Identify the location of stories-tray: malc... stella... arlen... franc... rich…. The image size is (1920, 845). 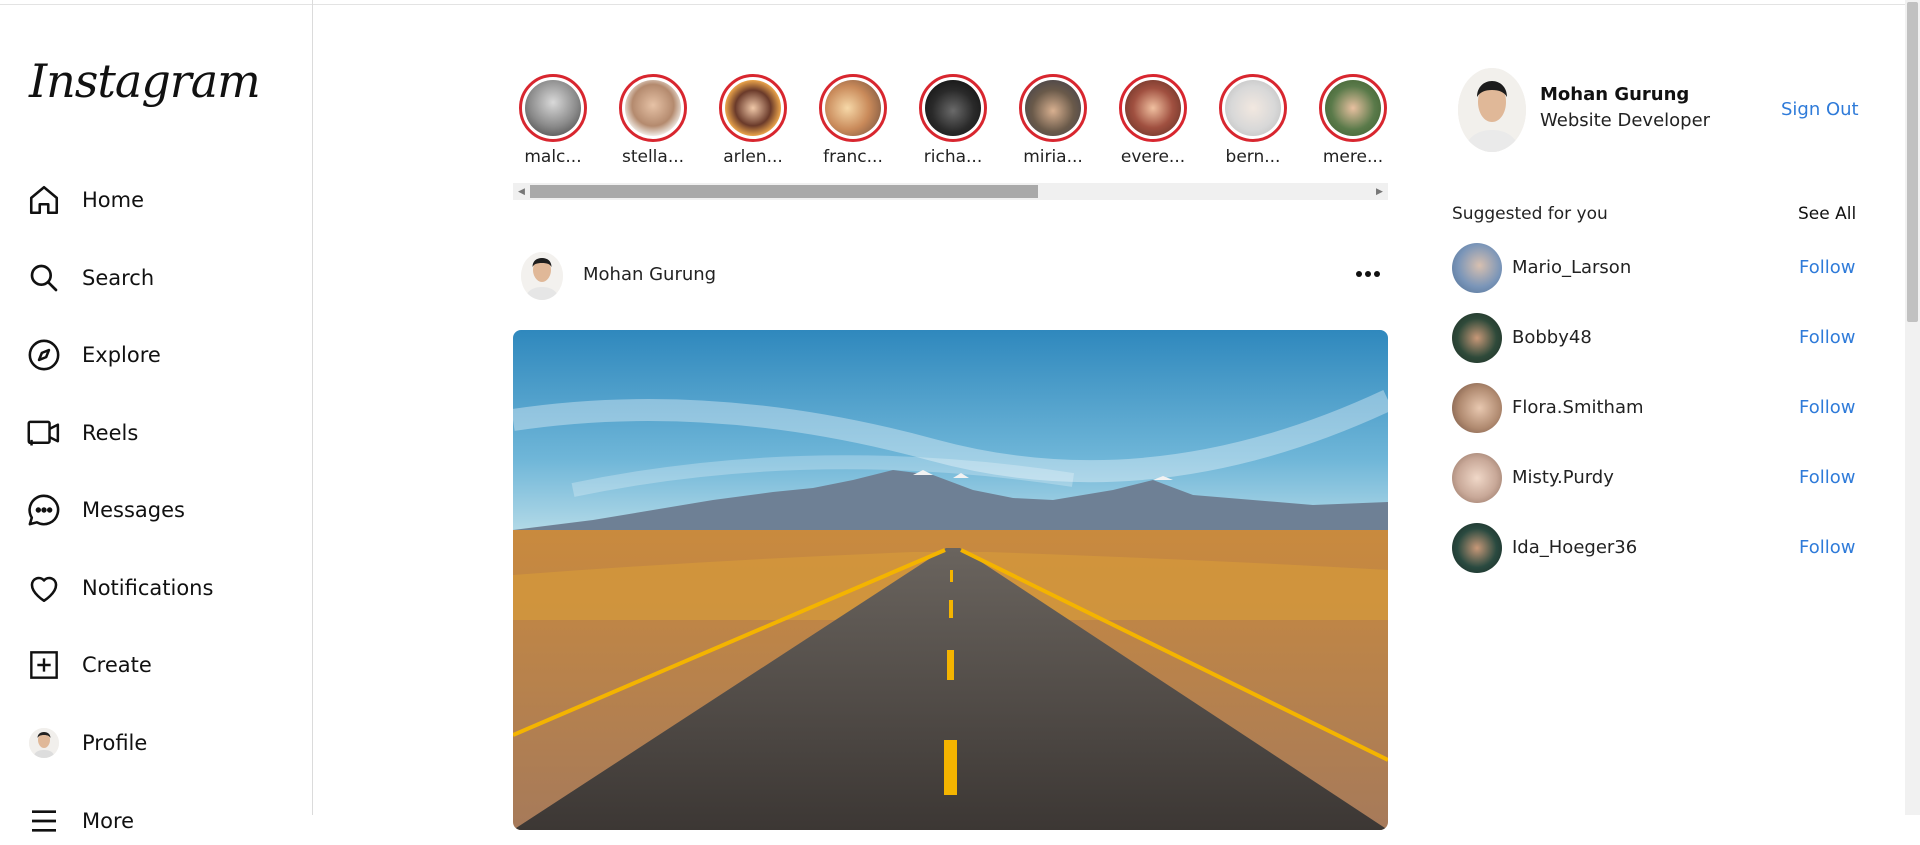
(950, 126).